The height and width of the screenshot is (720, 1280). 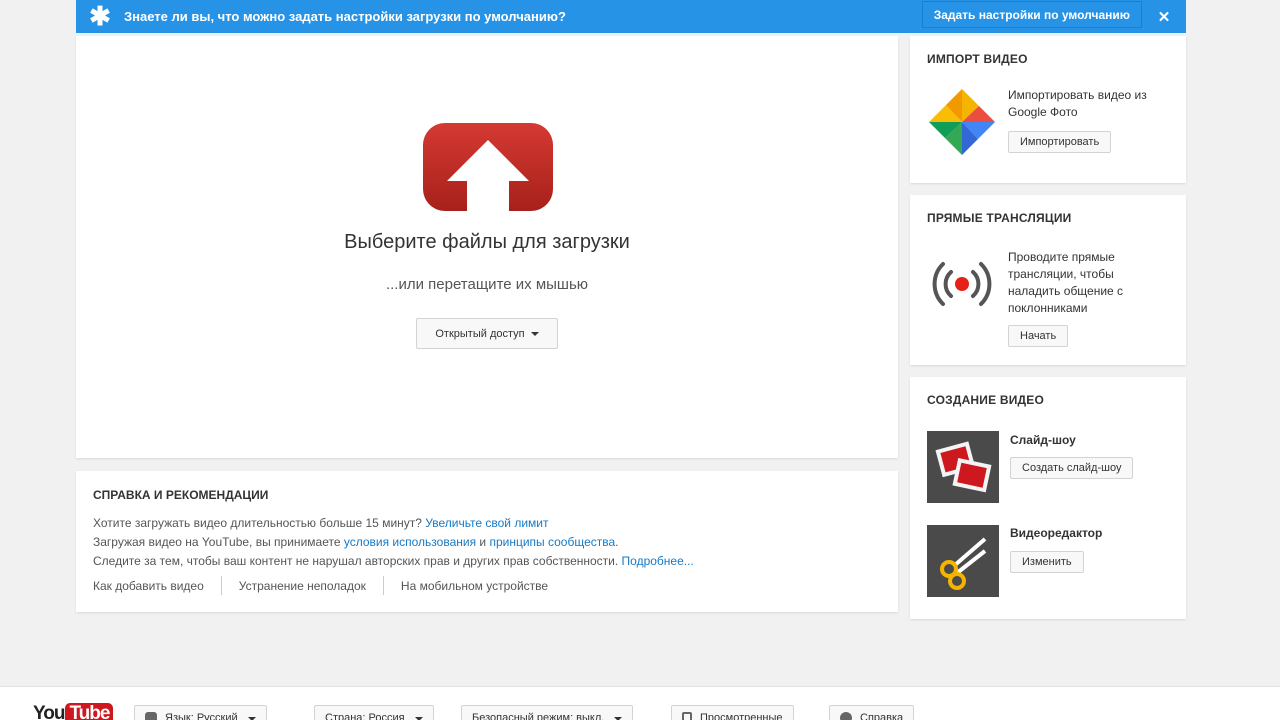 What do you see at coordinates (181, 495) in the screenshot?
I see `help-title: СПРАВКА И РЕКОМЕНДАЦИИ` at bounding box center [181, 495].